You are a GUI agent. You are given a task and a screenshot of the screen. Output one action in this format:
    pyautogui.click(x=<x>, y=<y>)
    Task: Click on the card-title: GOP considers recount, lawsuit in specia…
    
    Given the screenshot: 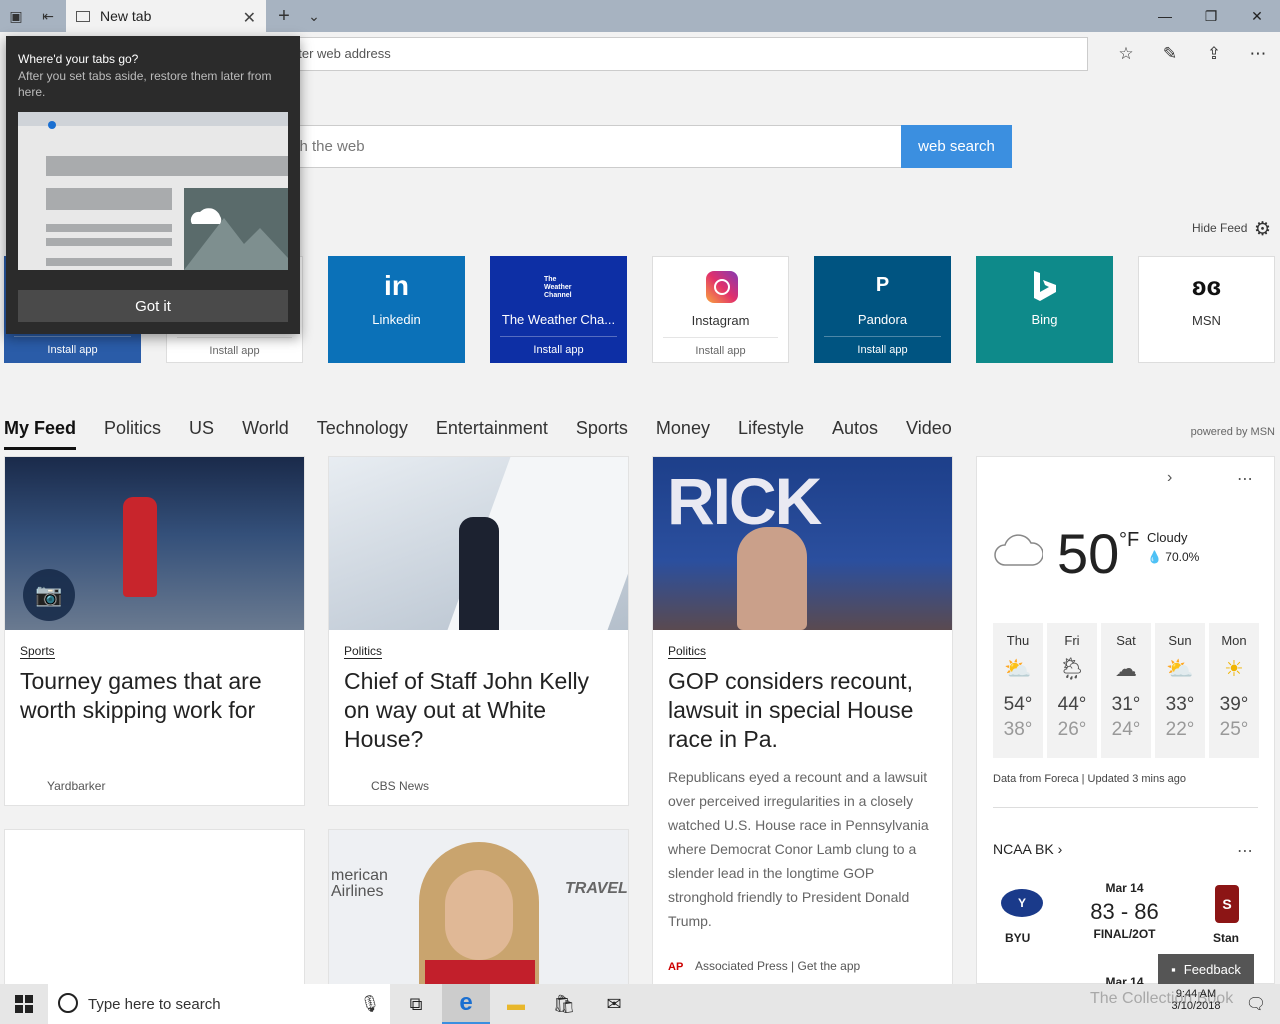 What is the action you would take?
    pyautogui.click(x=802, y=710)
    